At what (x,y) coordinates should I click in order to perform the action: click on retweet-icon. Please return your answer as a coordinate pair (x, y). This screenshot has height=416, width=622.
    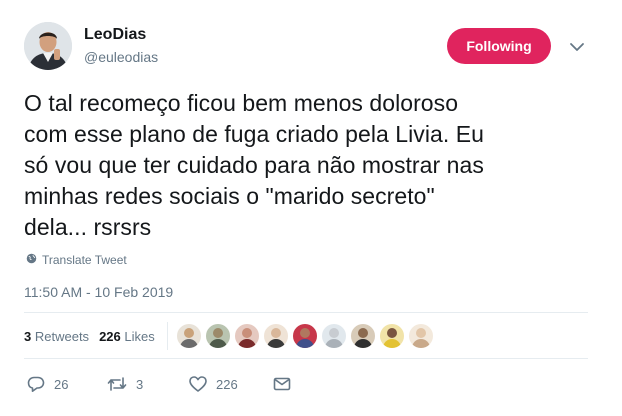
    Looking at the image, I should click on (117, 384).